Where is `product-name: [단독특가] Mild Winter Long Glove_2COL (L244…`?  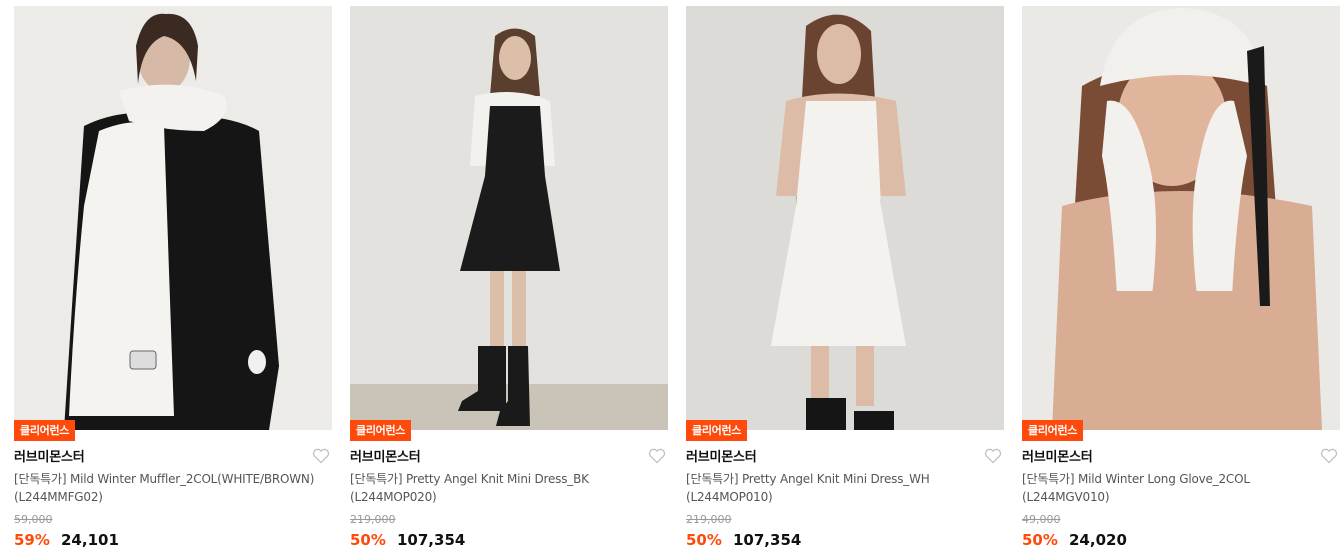 product-name: [단독특가] Mild Winter Long Glove_2COL (L244… is located at coordinates (1181, 488).